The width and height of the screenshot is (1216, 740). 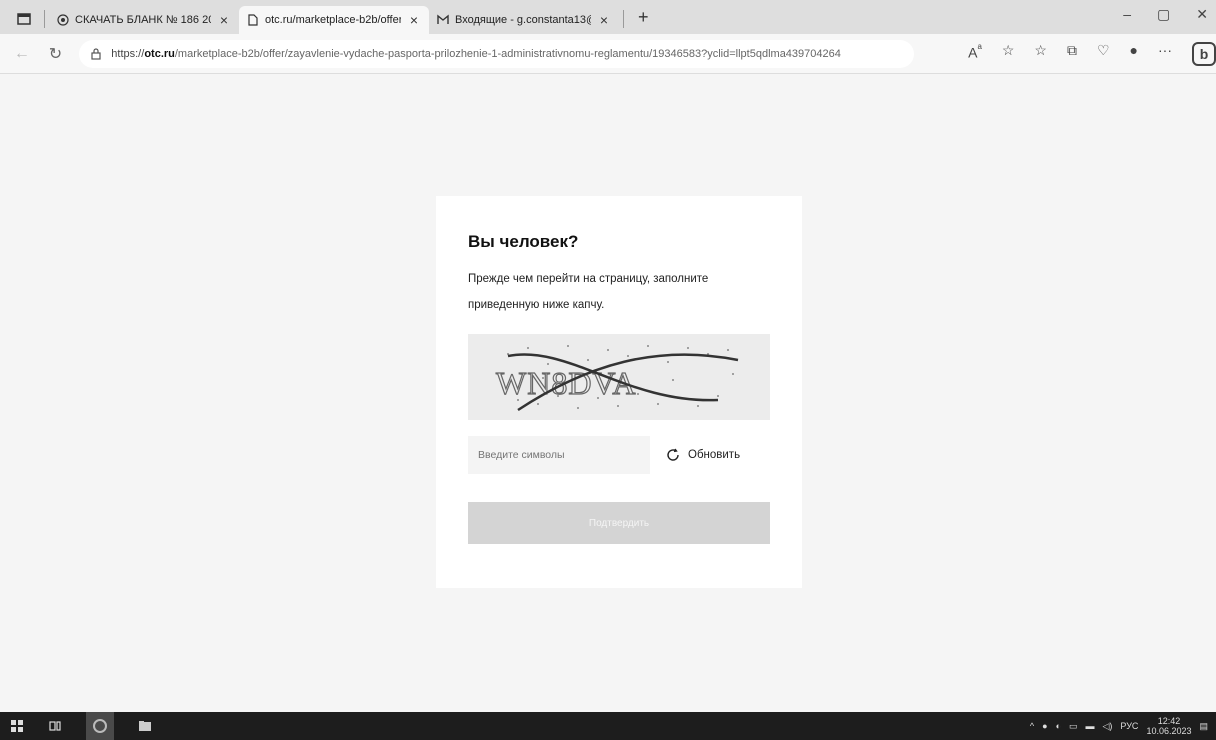 What do you see at coordinates (1089, 726) in the screenshot?
I see `battery-icon: ▬` at bounding box center [1089, 726].